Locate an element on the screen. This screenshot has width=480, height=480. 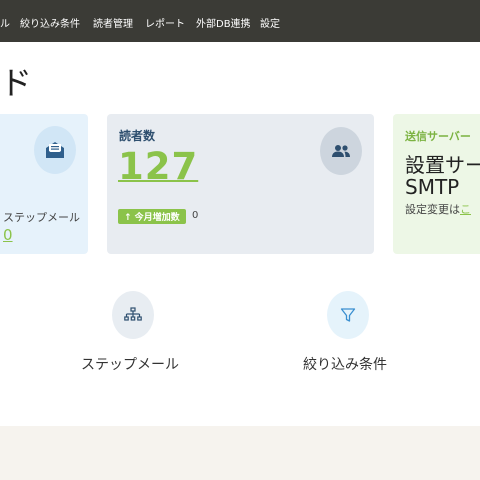
step-mail-count-link: 0 is located at coordinates (8, 235).